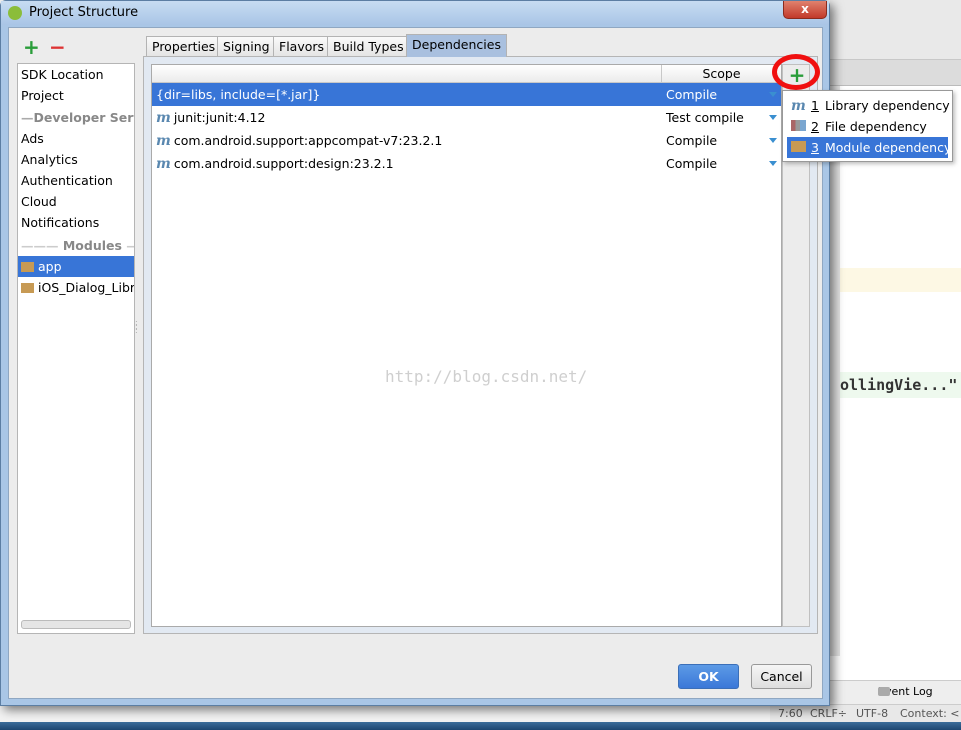  I want to click on watermark: http://blog.csdn.net/, so click(486, 376).